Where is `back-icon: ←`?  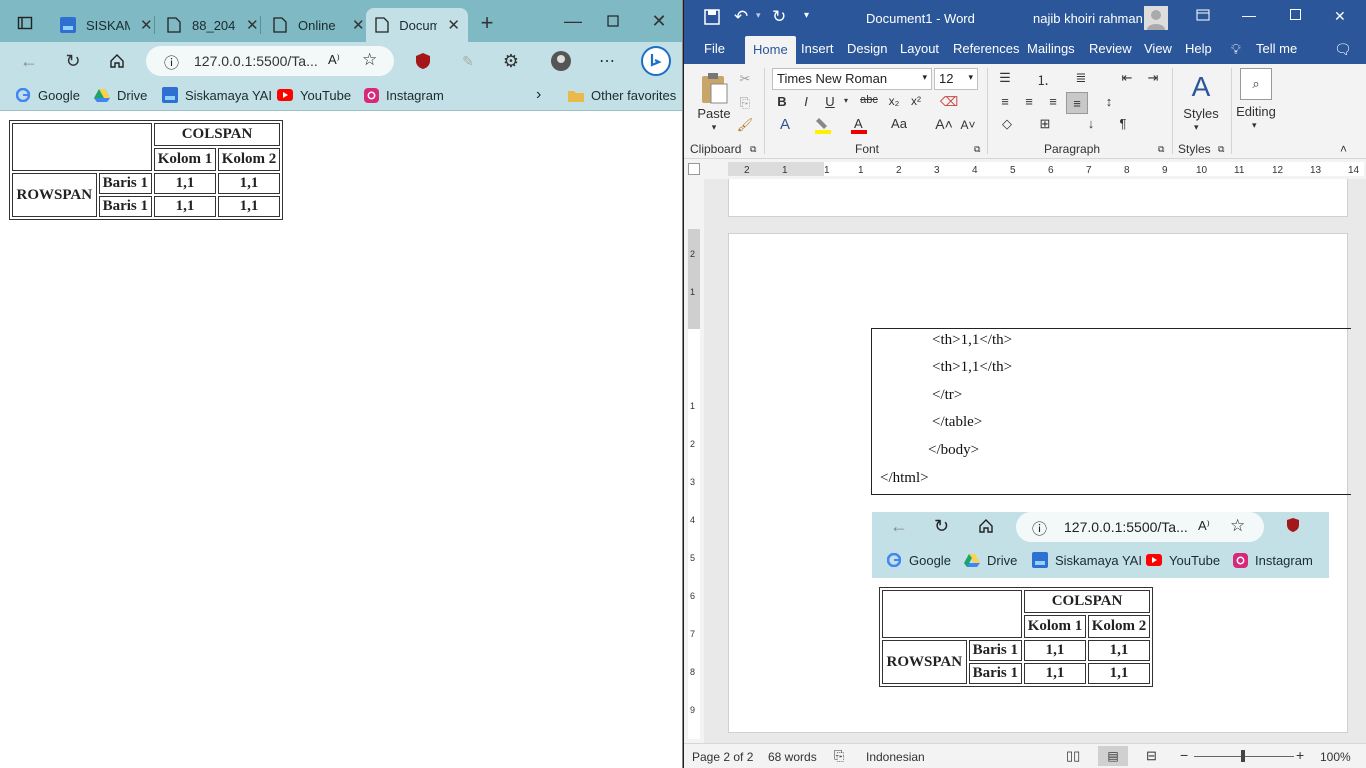
back-icon: ← is located at coordinates (29, 61).